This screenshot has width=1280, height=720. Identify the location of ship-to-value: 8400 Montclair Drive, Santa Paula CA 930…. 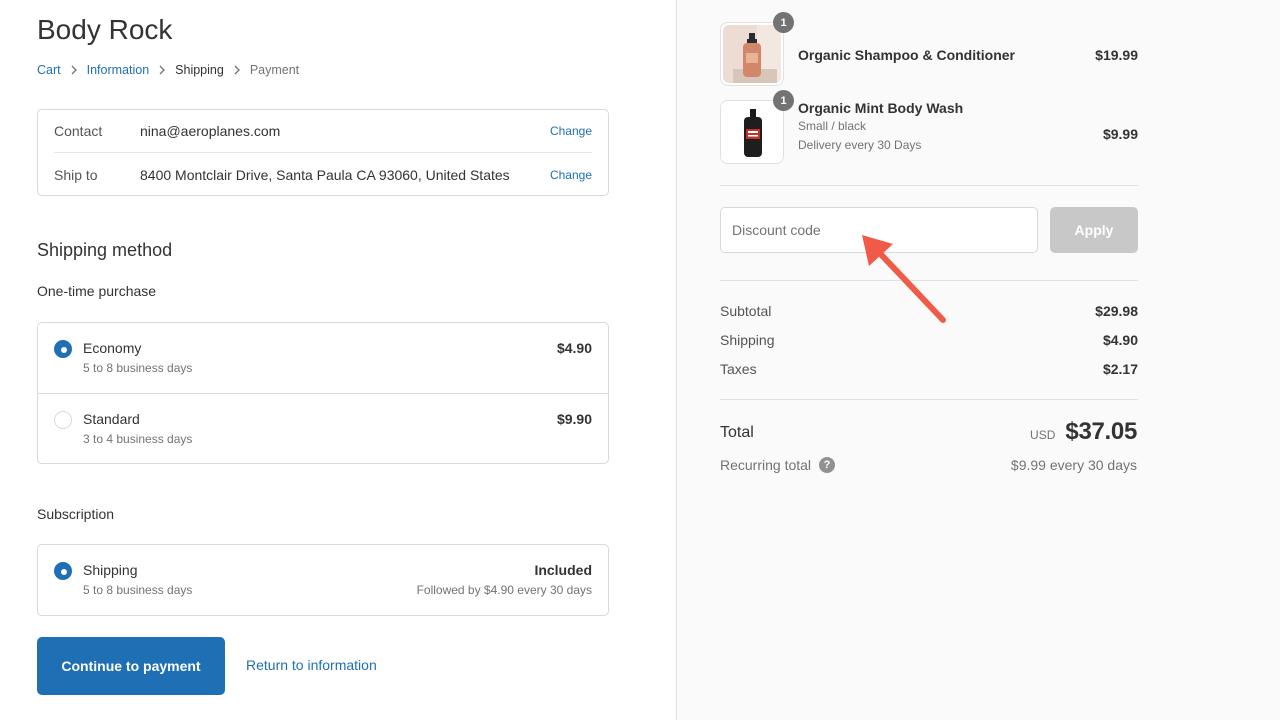
(325, 174).